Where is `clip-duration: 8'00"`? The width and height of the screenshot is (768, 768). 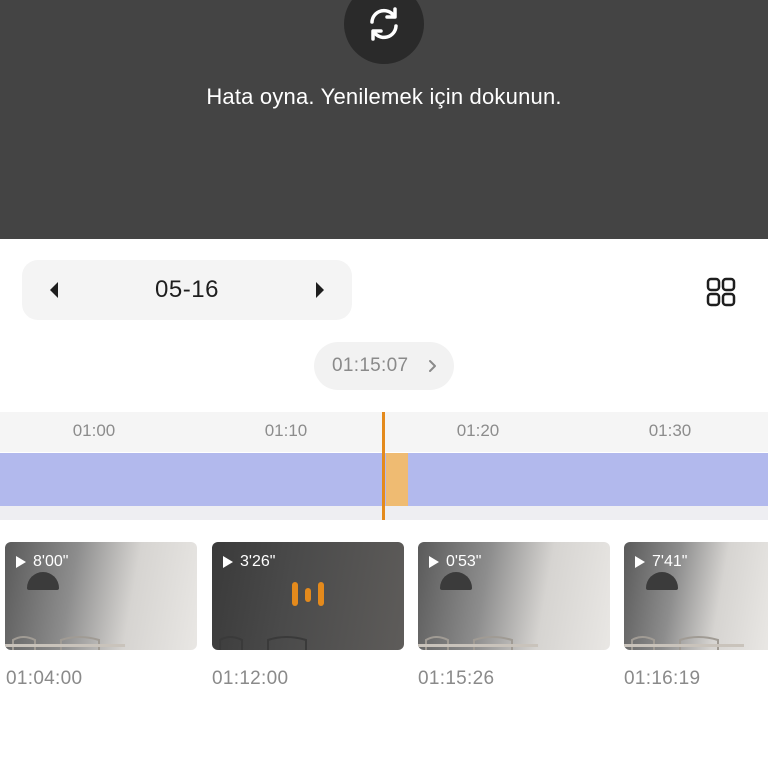
clip-duration: 8'00" is located at coordinates (41, 562).